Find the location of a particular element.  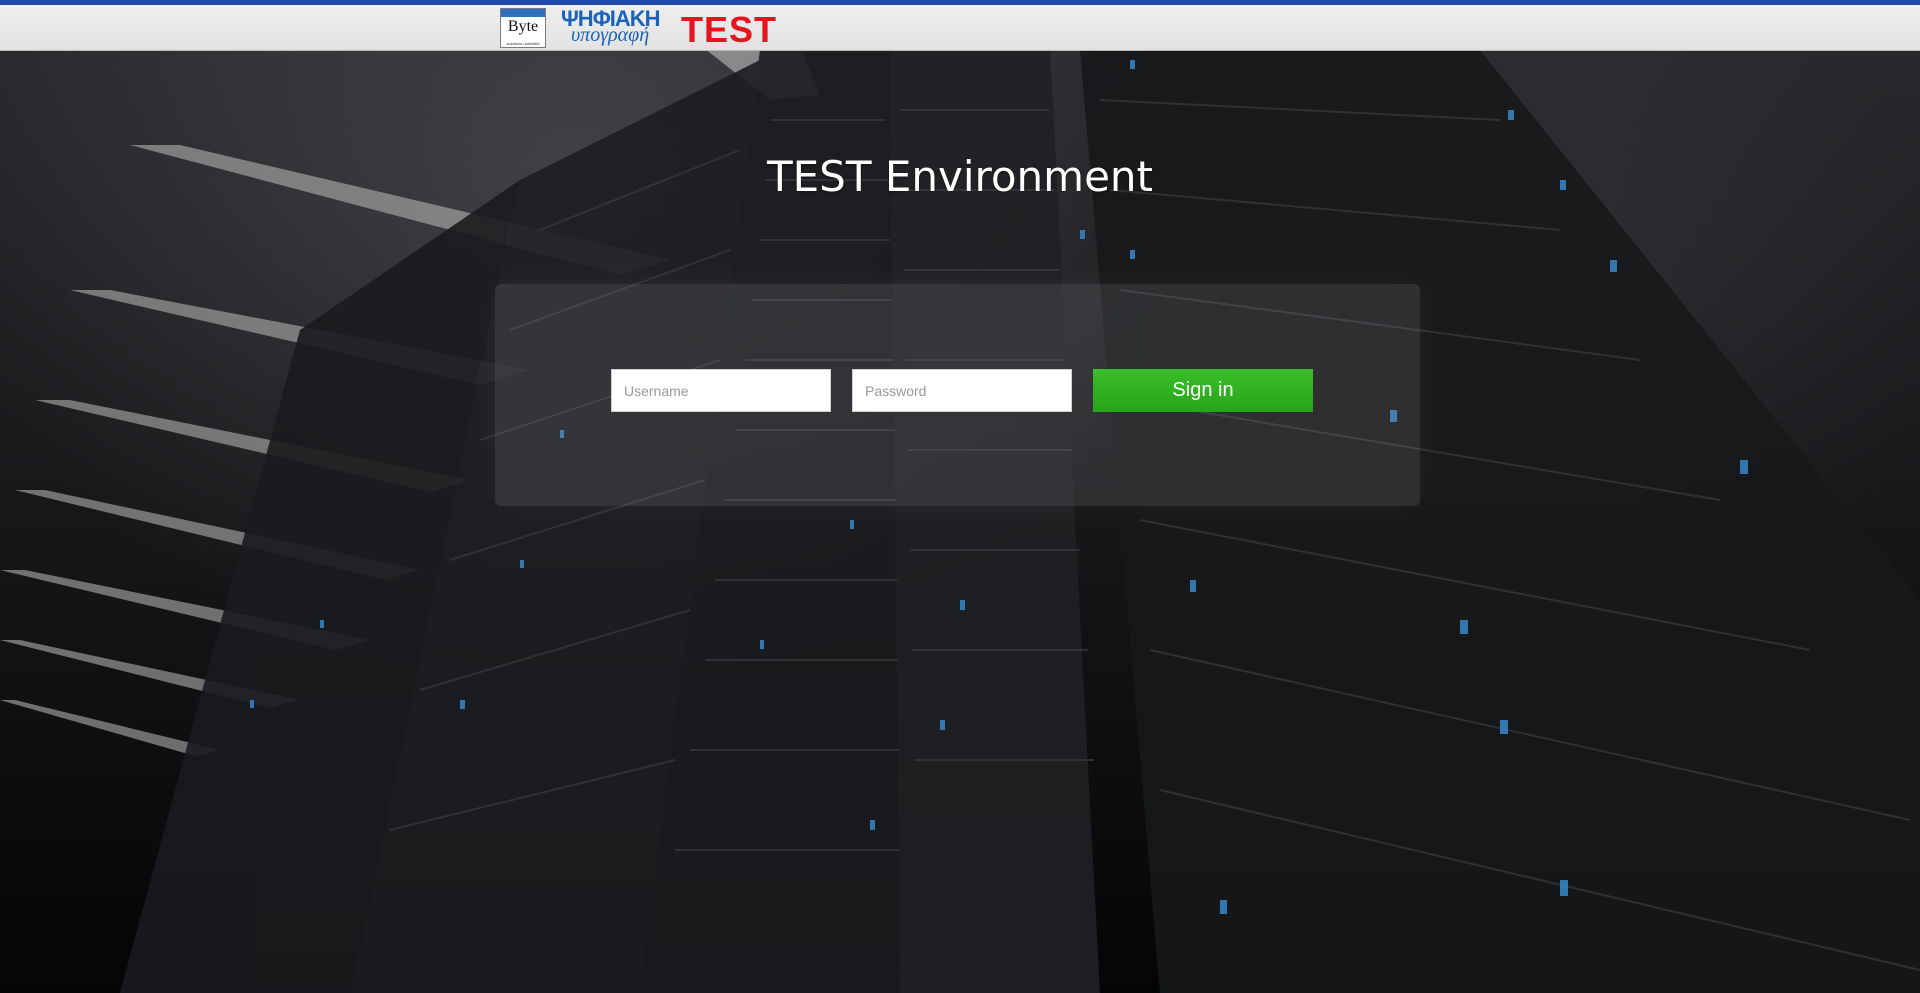

digital-signature-logo-line2: υπογραφή is located at coordinates (610, 35).